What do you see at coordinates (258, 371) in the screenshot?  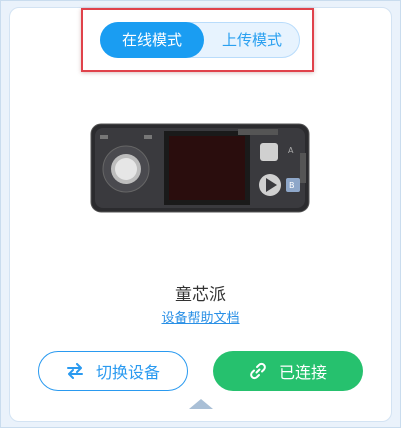 I see `link-icon` at bounding box center [258, 371].